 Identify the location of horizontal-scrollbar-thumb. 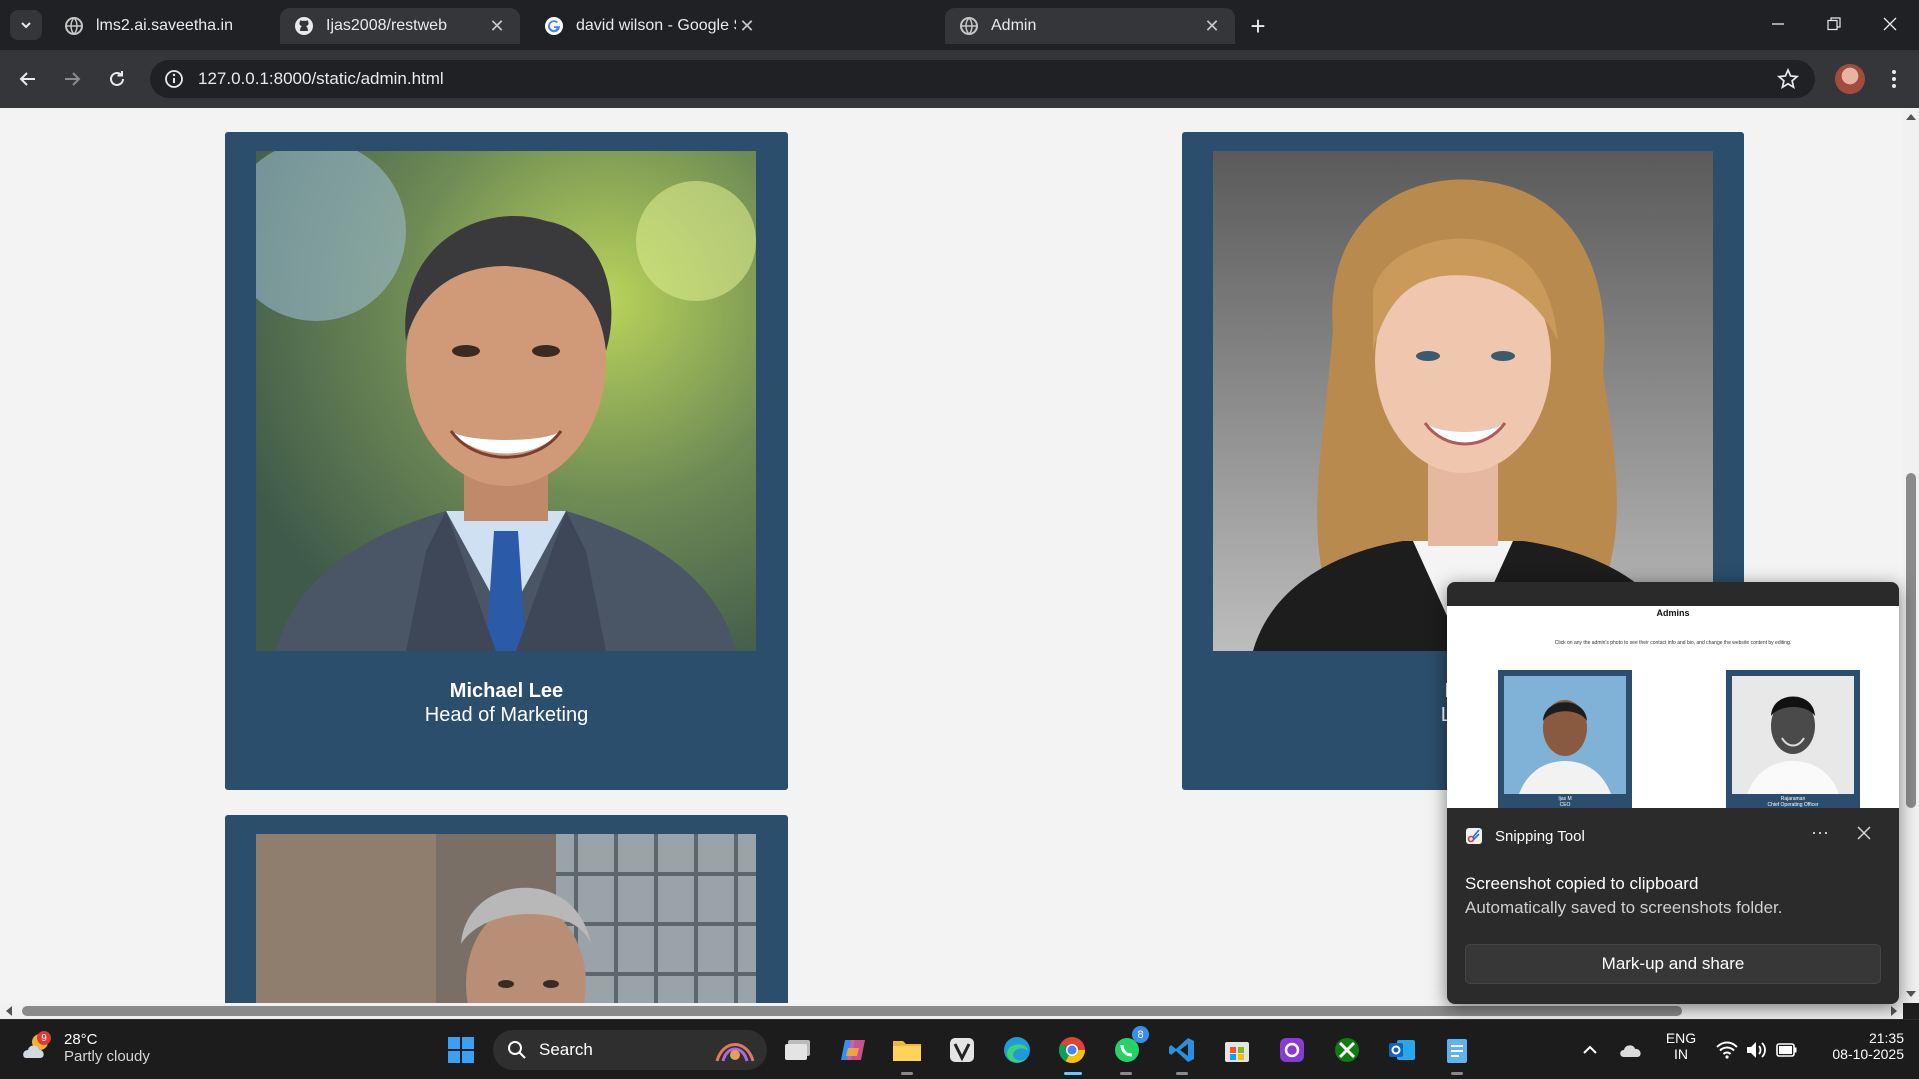
(852, 1011).